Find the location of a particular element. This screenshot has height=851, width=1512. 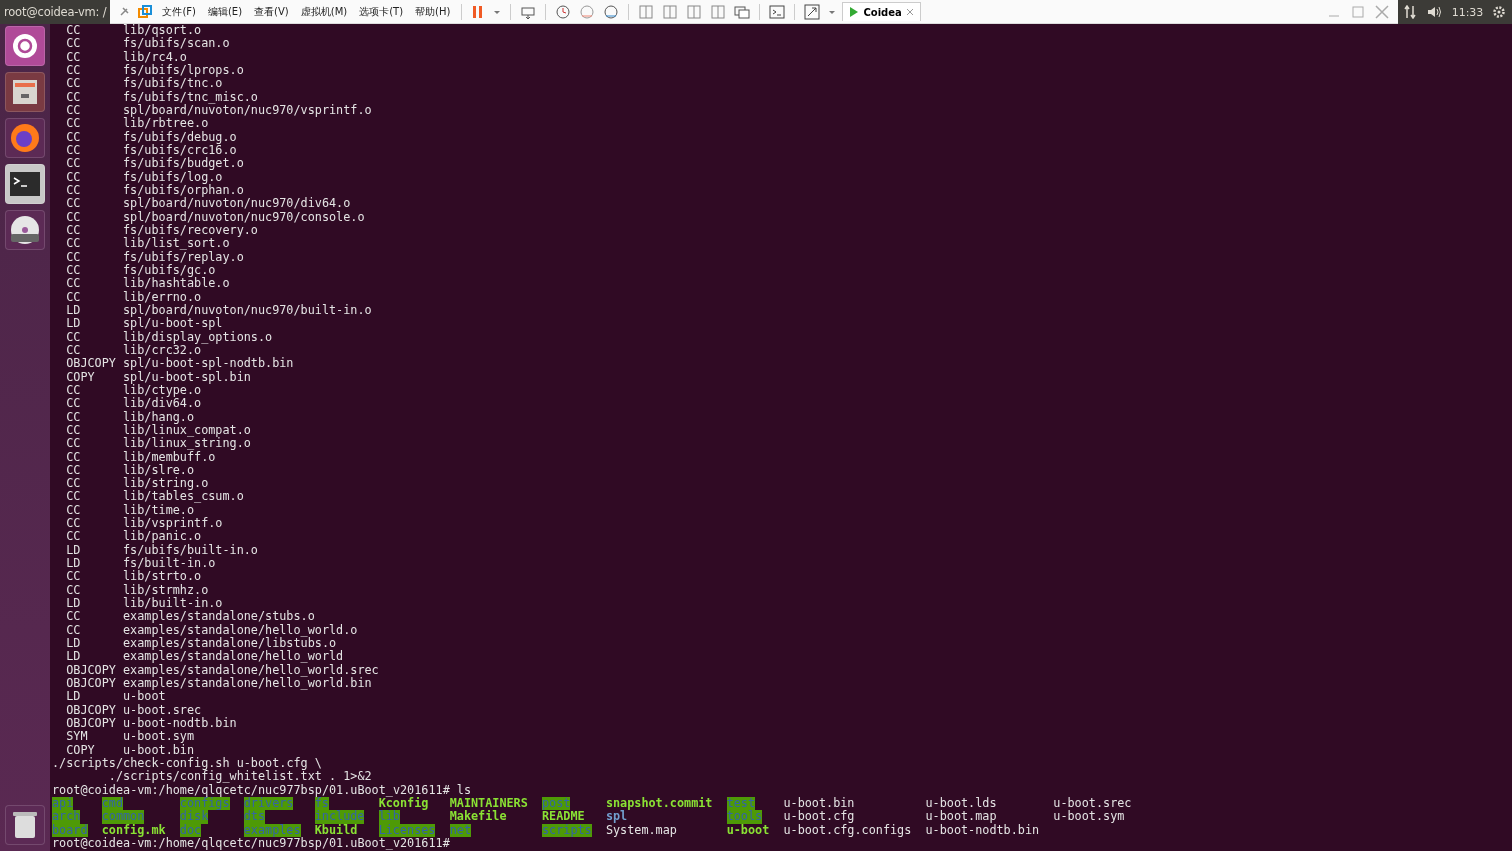

file-entry: disk is located at coordinates (194, 817).